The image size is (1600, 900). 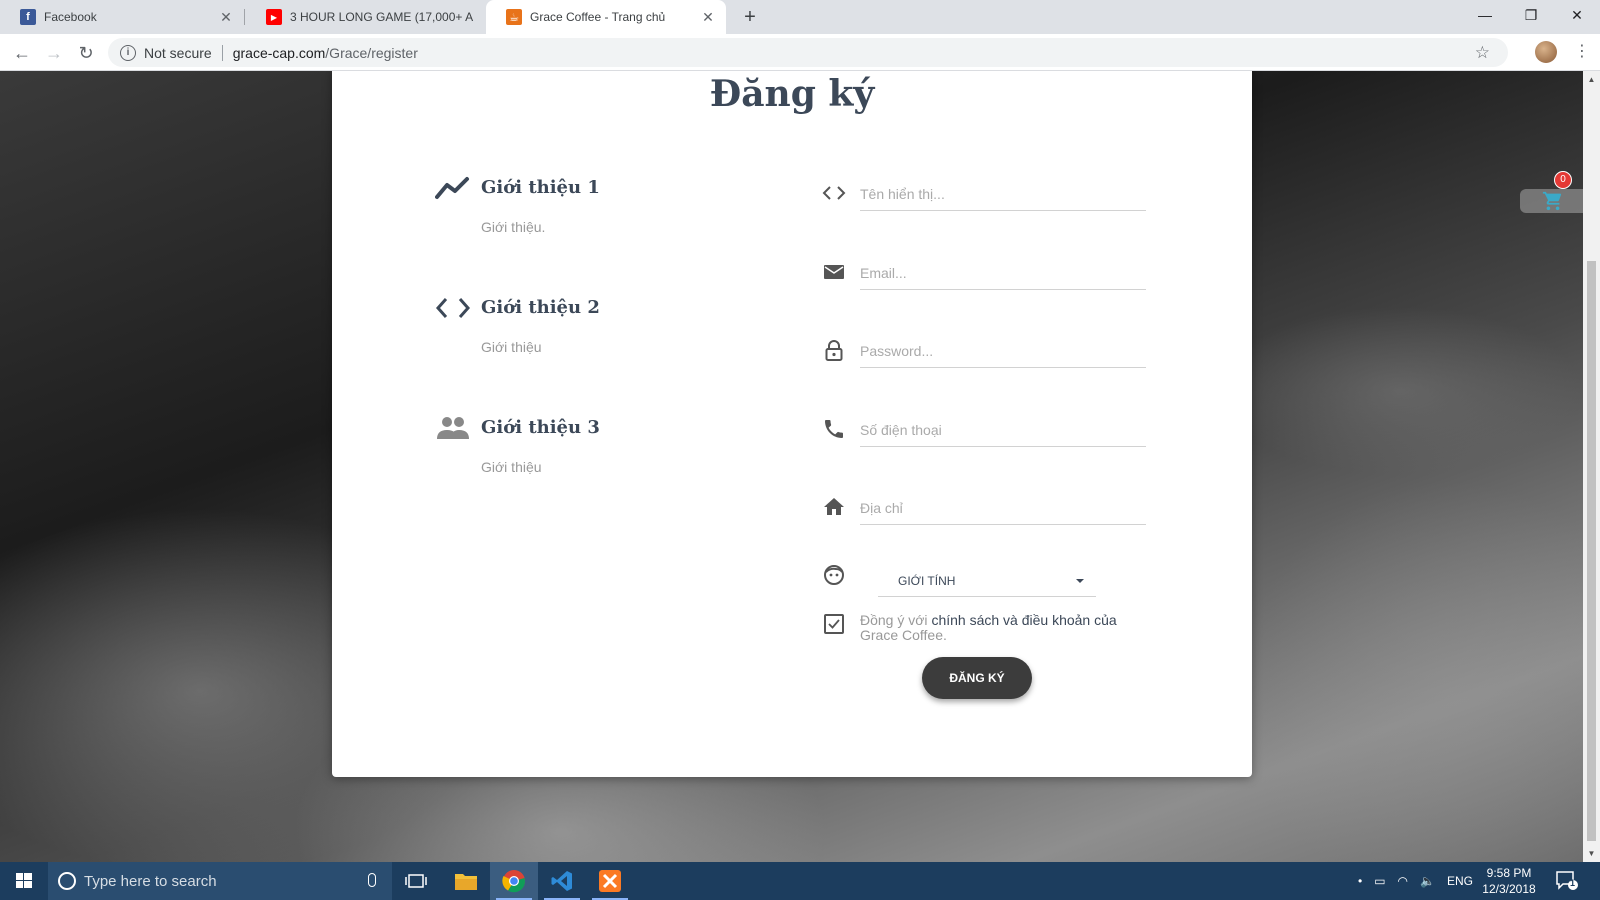 I want to click on gender-select: GIỚI TÍNH, so click(x=987, y=581).